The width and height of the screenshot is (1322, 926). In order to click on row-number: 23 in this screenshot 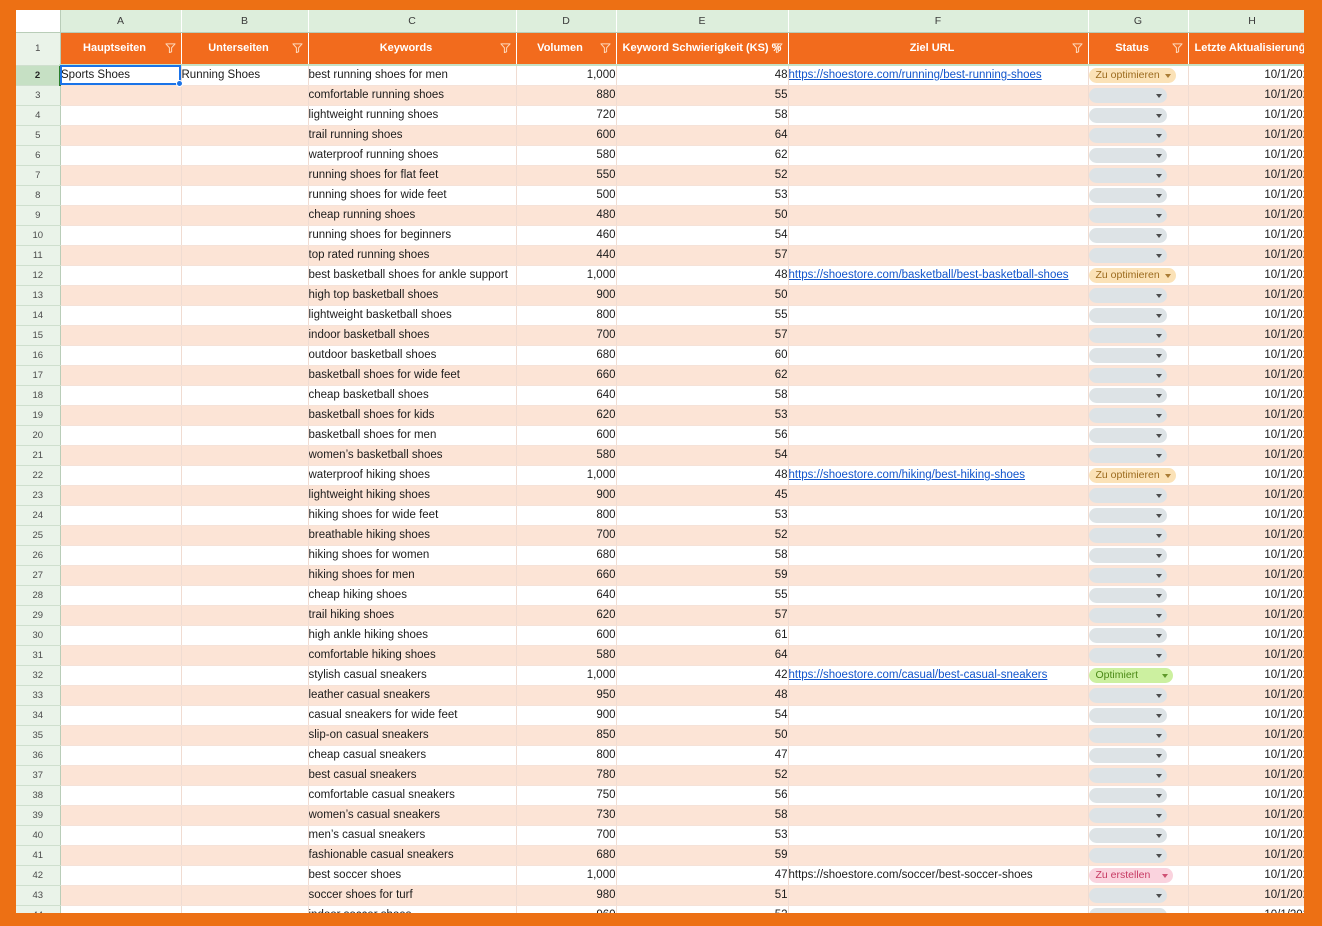, I will do `click(38, 495)`.